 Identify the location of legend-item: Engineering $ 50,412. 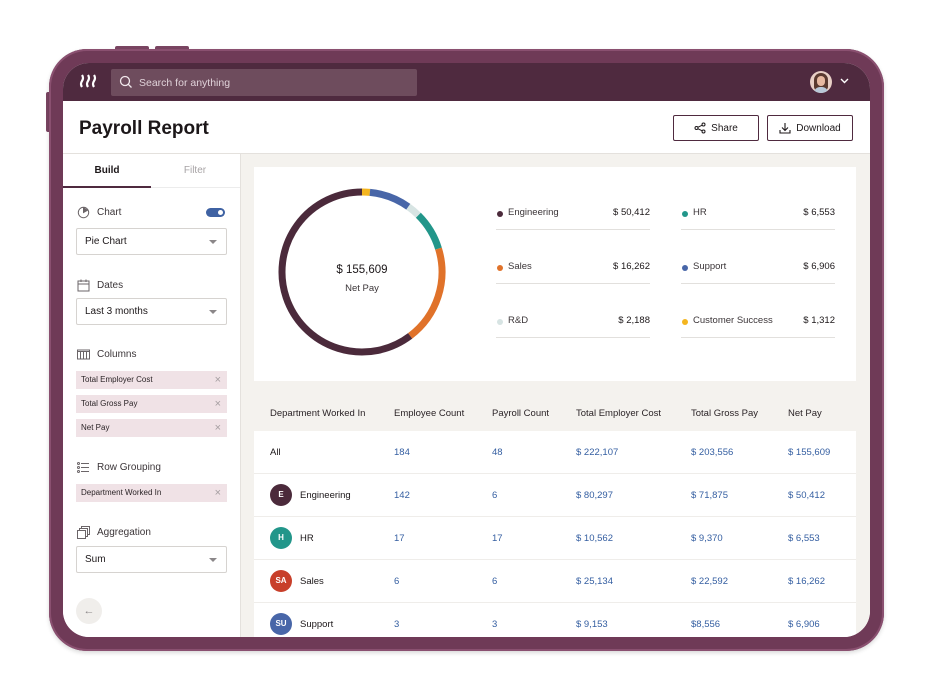
(573, 216).